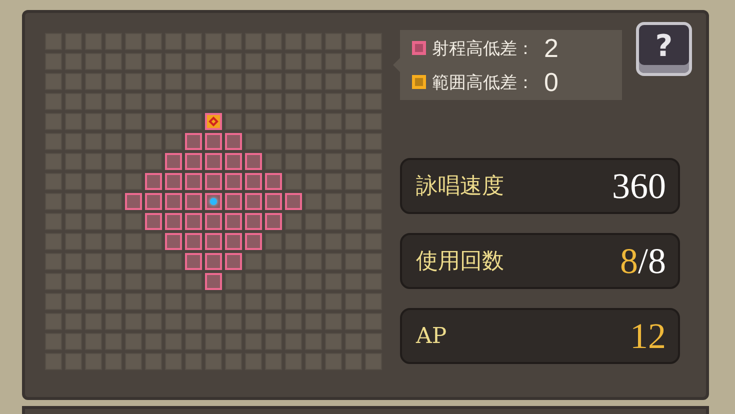 This screenshot has height=414, width=735. I want to click on stat-label: 詠唱速度, so click(460, 187).